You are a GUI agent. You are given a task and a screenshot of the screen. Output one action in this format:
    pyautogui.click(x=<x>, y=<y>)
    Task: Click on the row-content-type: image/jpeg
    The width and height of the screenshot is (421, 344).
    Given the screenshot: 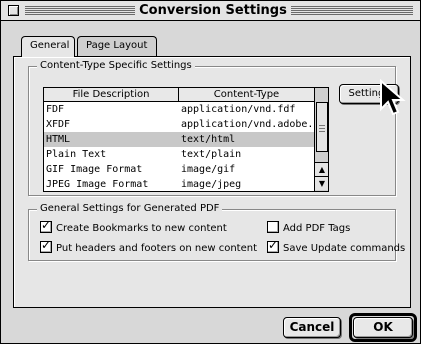 What is the action you would take?
    pyautogui.click(x=211, y=184)
    